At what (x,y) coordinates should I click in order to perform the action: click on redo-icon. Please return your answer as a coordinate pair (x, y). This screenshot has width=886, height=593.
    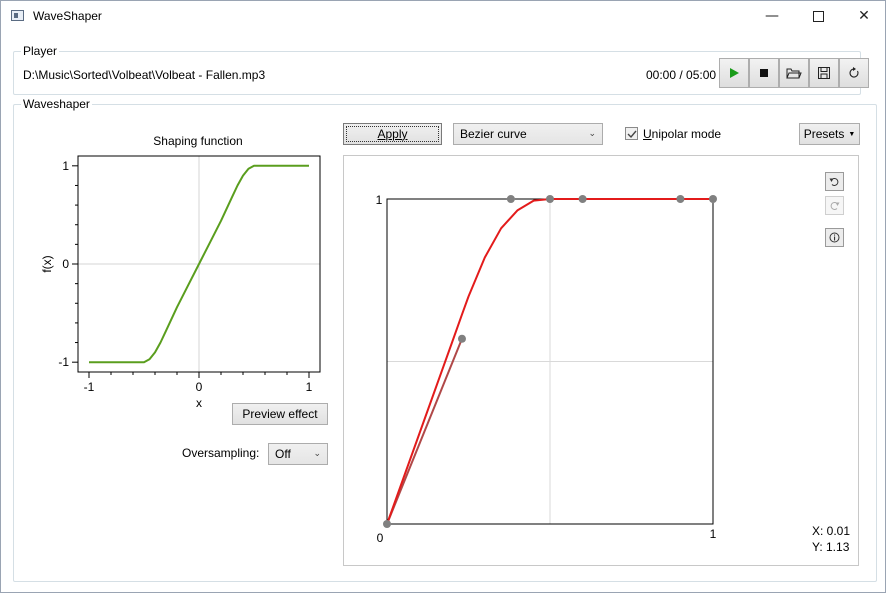
    Looking at the image, I should click on (835, 205).